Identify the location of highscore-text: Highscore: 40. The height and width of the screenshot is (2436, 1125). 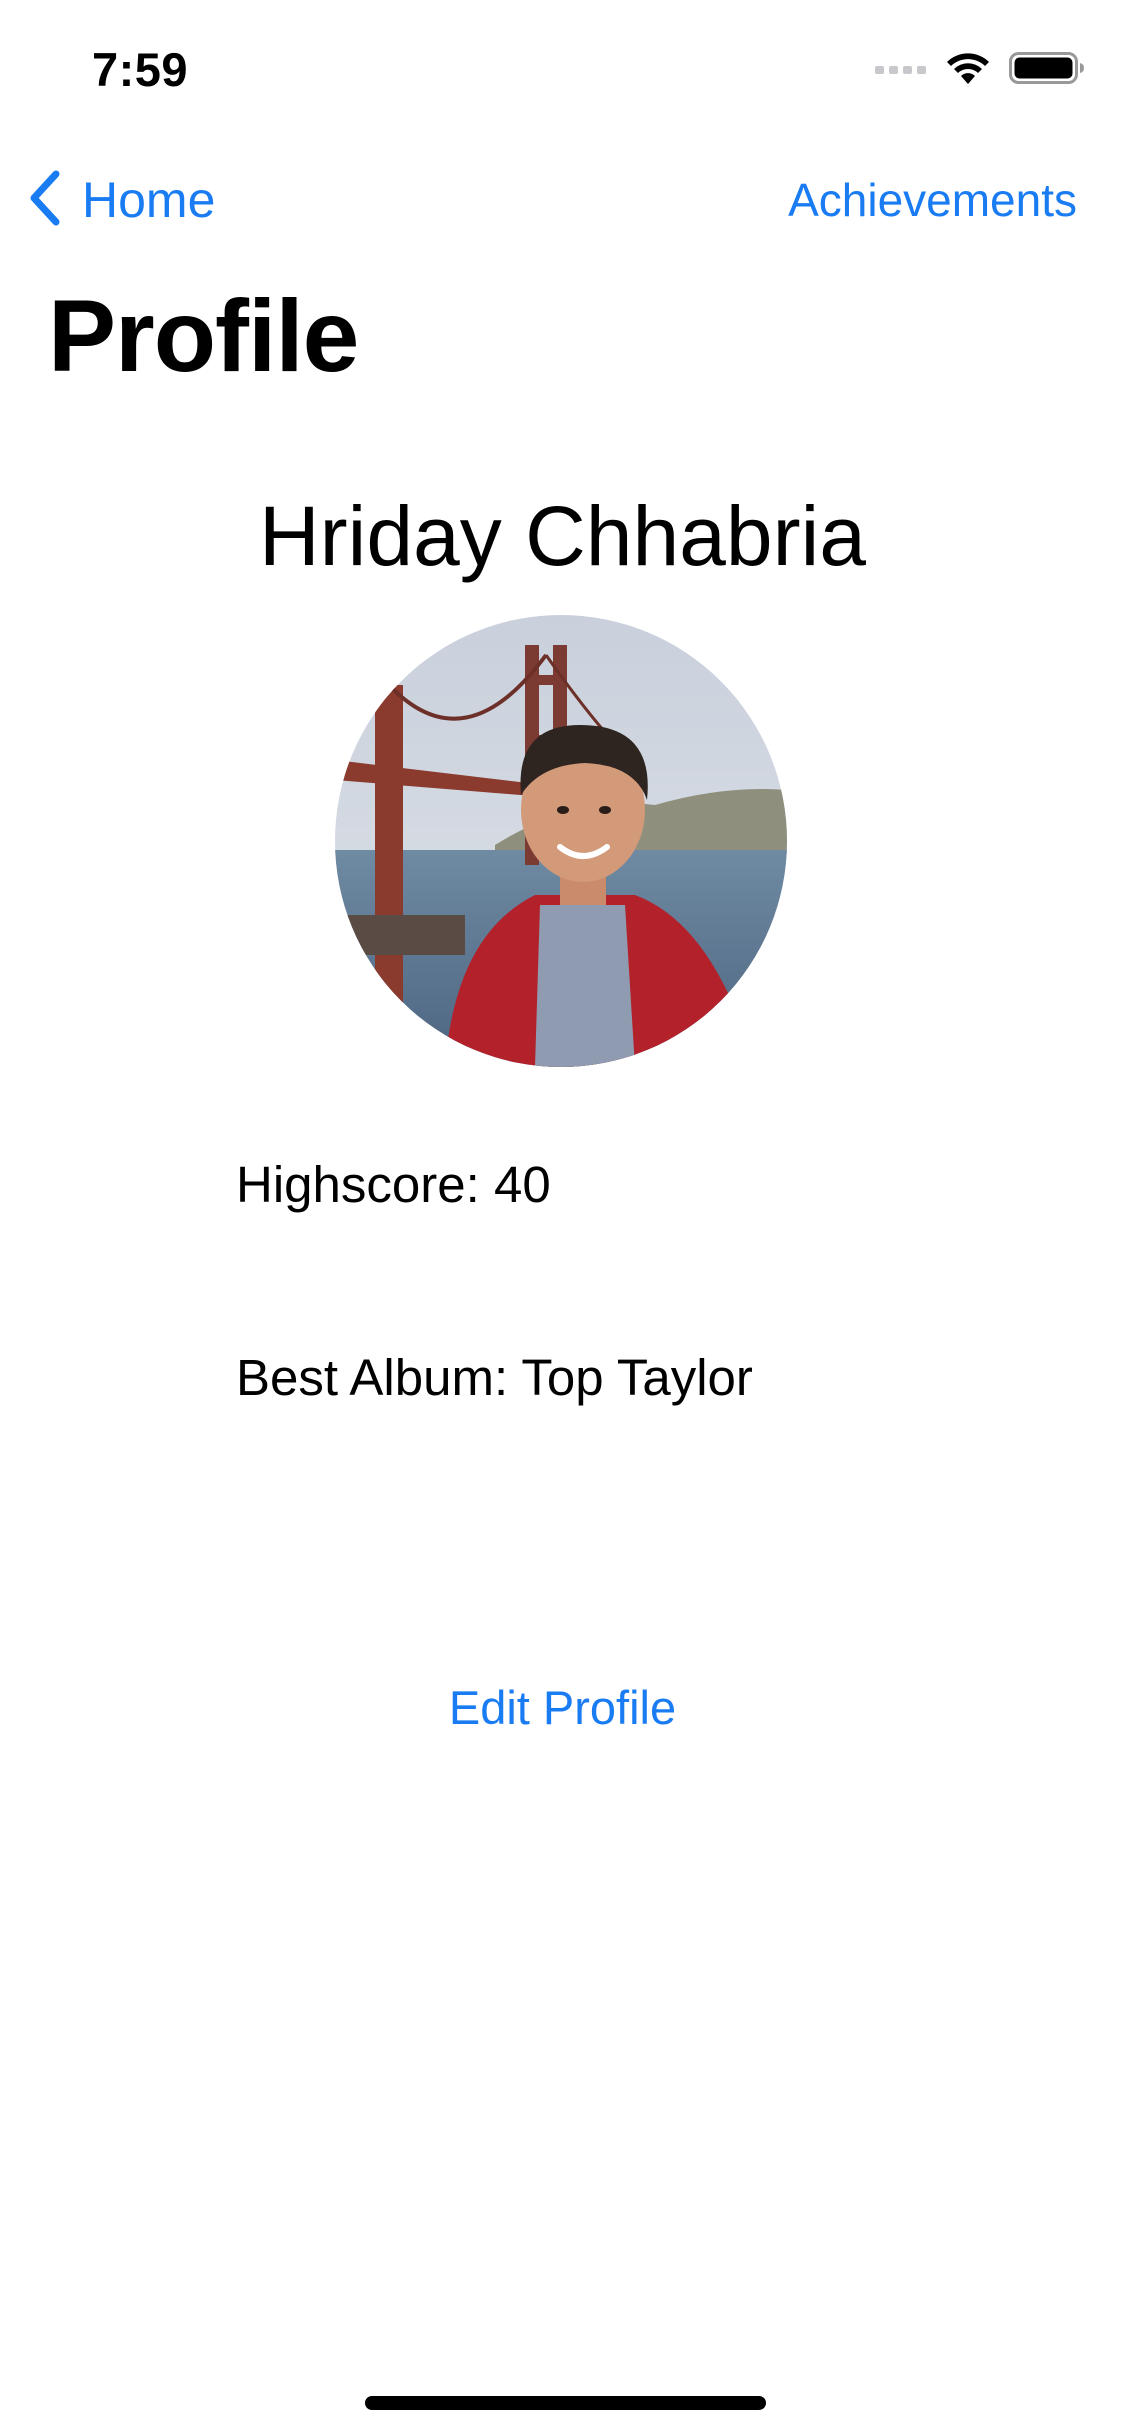
(393, 1184).